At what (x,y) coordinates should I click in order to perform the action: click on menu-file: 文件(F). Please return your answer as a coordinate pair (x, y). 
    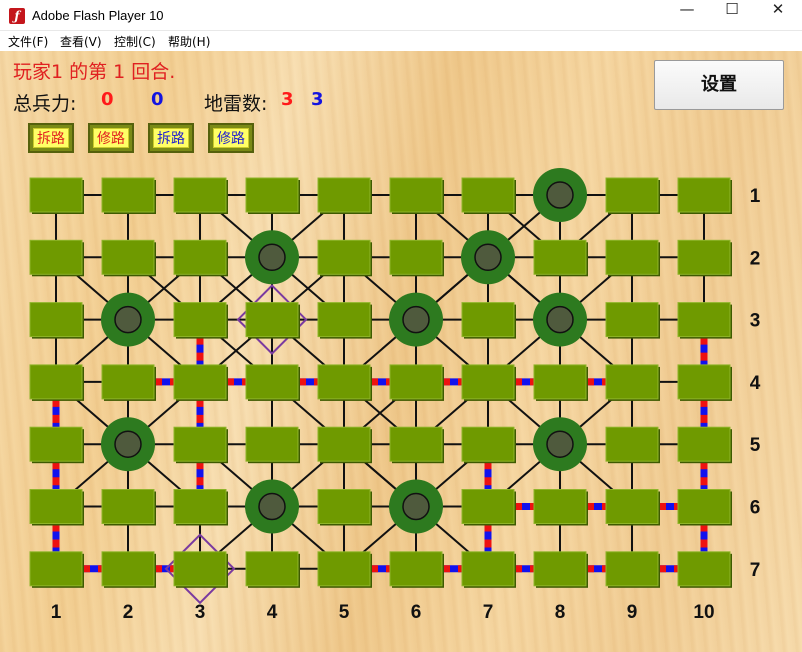
    Looking at the image, I should click on (28, 41).